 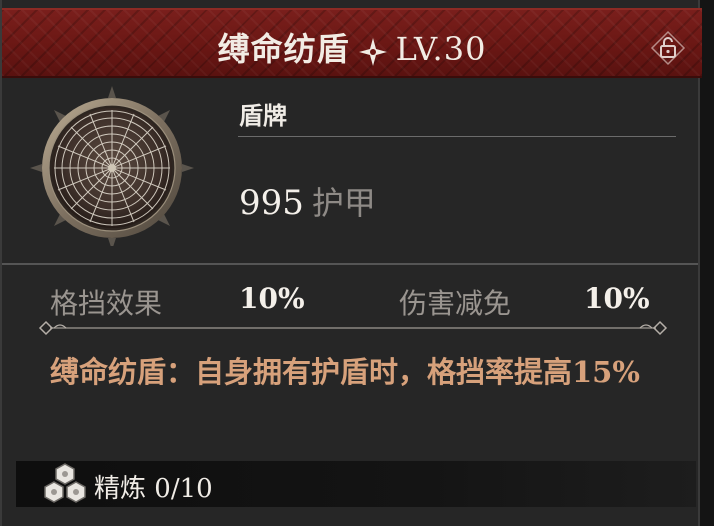 What do you see at coordinates (183, 489) in the screenshot?
I see `refine-value: 0/10` at bounding box center [183, 489].